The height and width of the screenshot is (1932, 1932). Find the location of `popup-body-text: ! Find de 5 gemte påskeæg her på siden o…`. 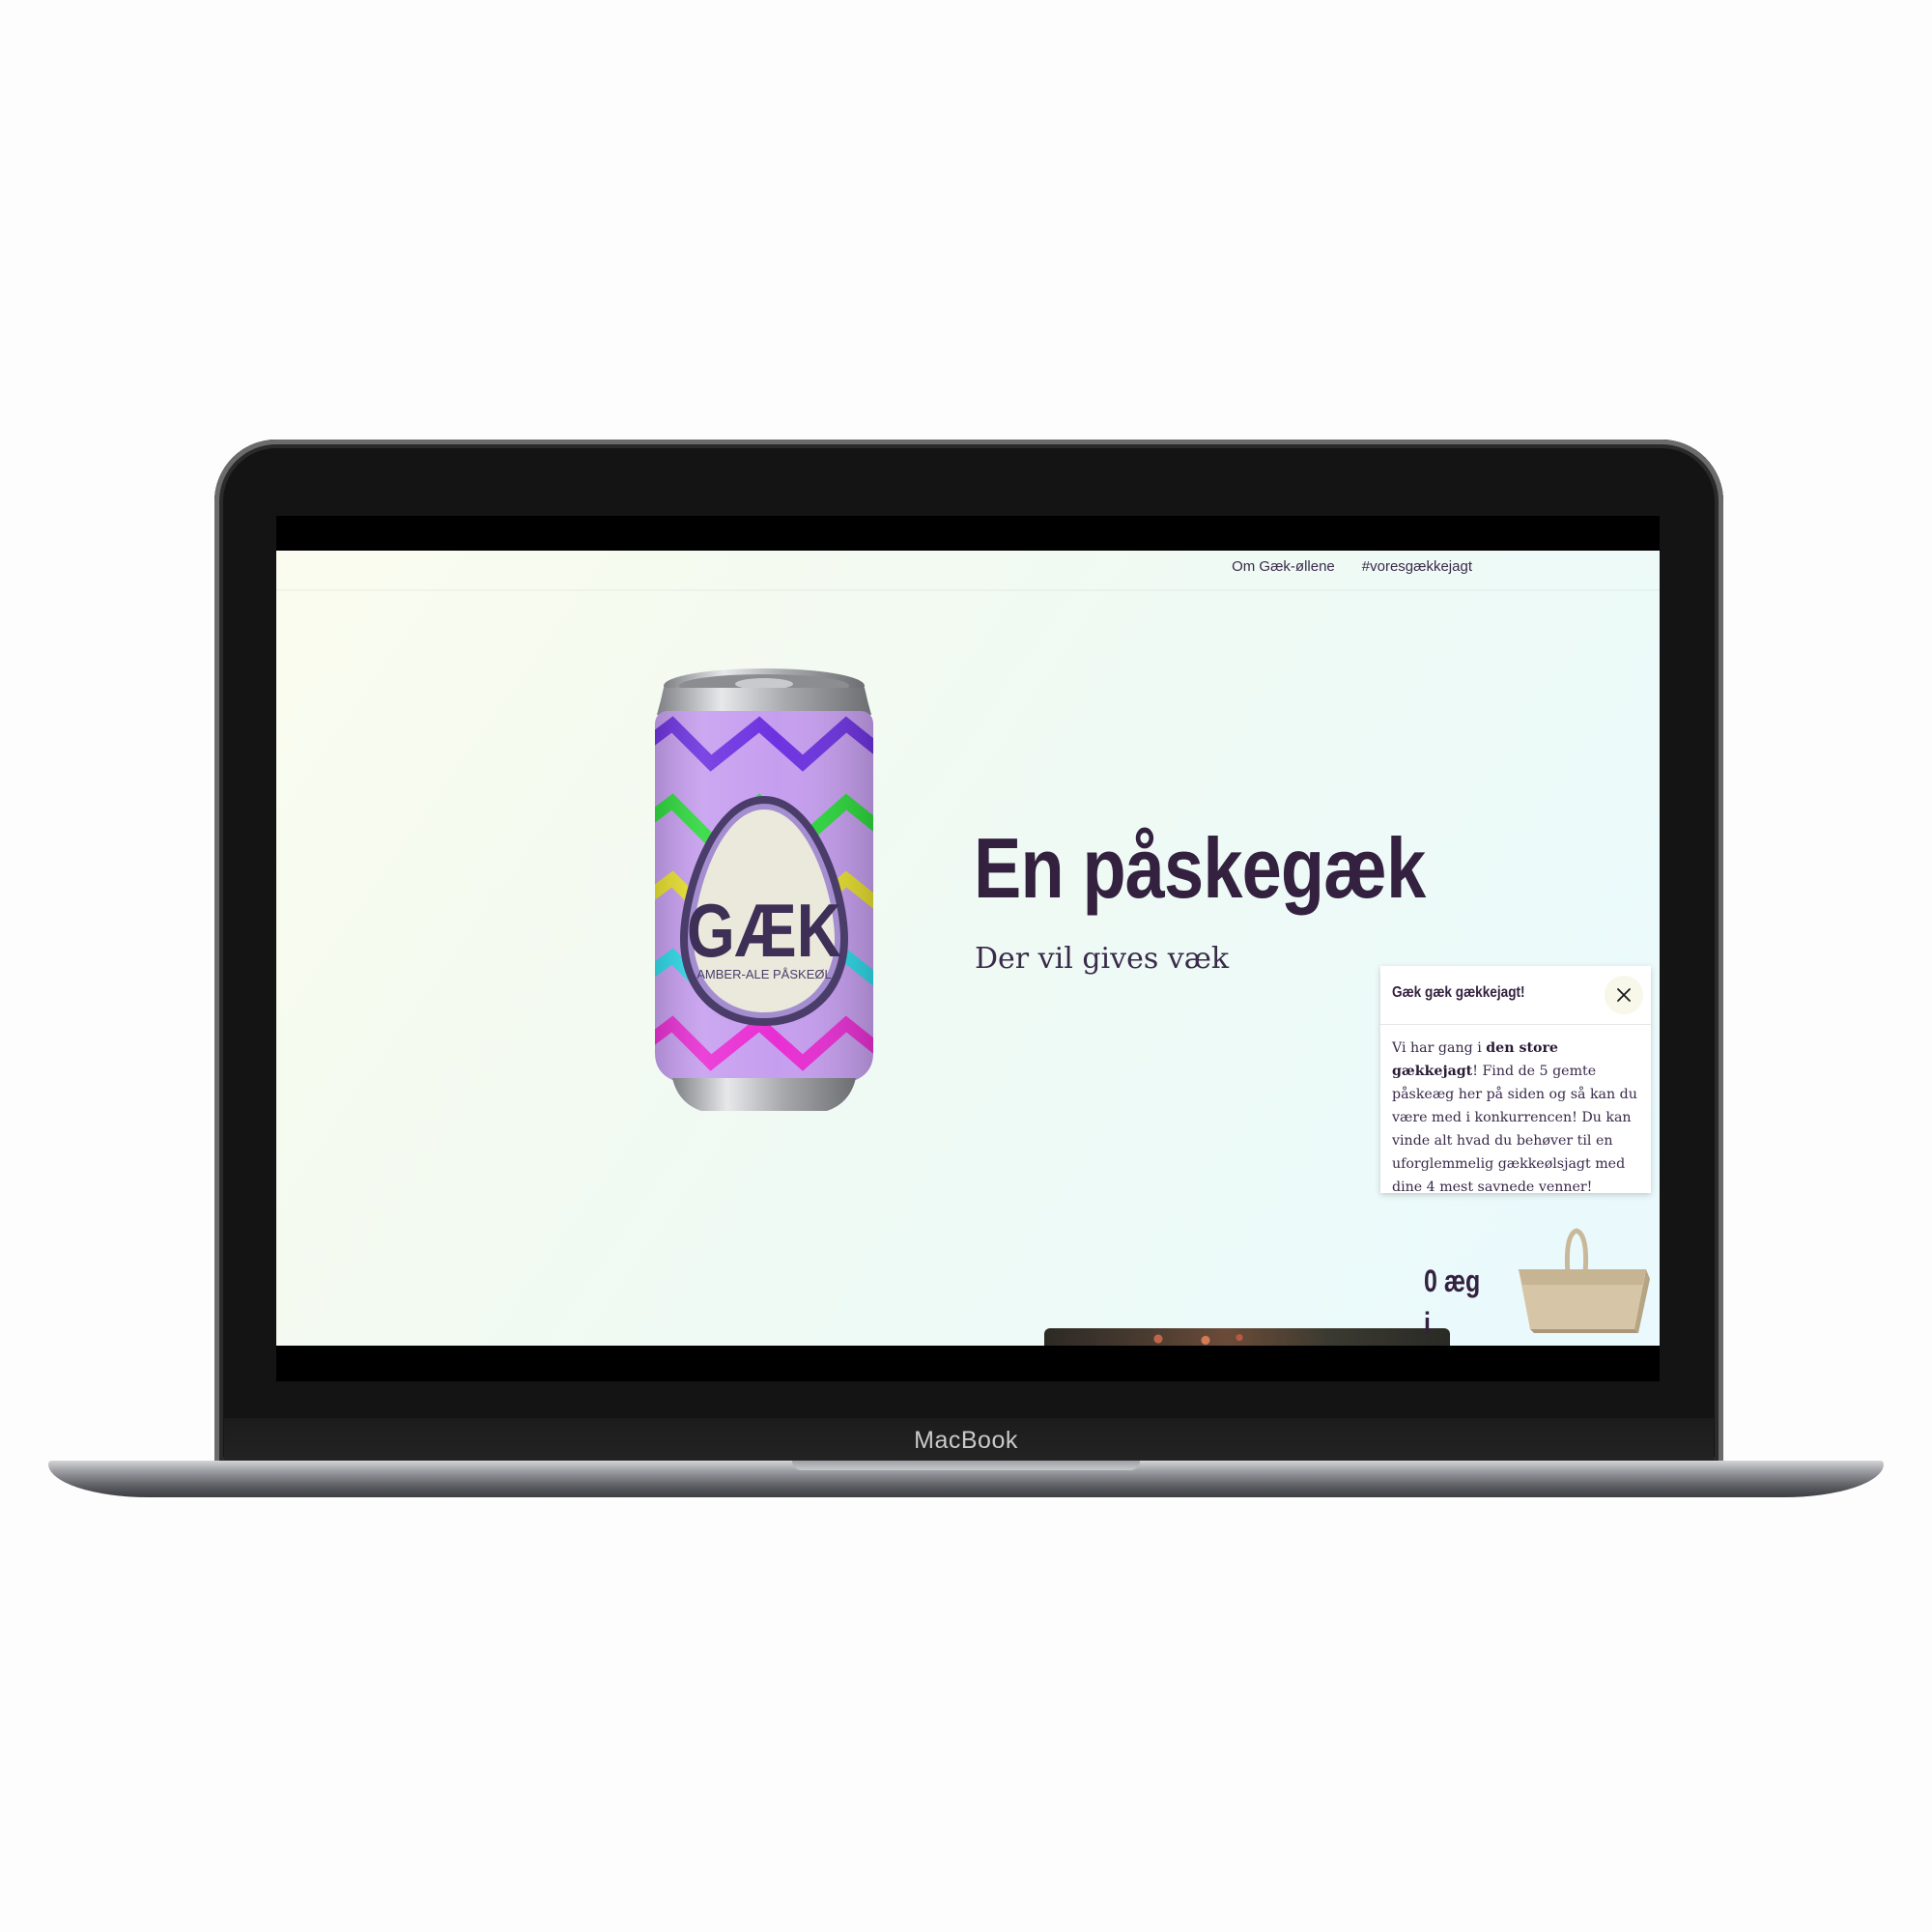

popup-body-text: ! Find de 5 gemte påskeæg her på siden o… is located at coordinates (1514, 1129).